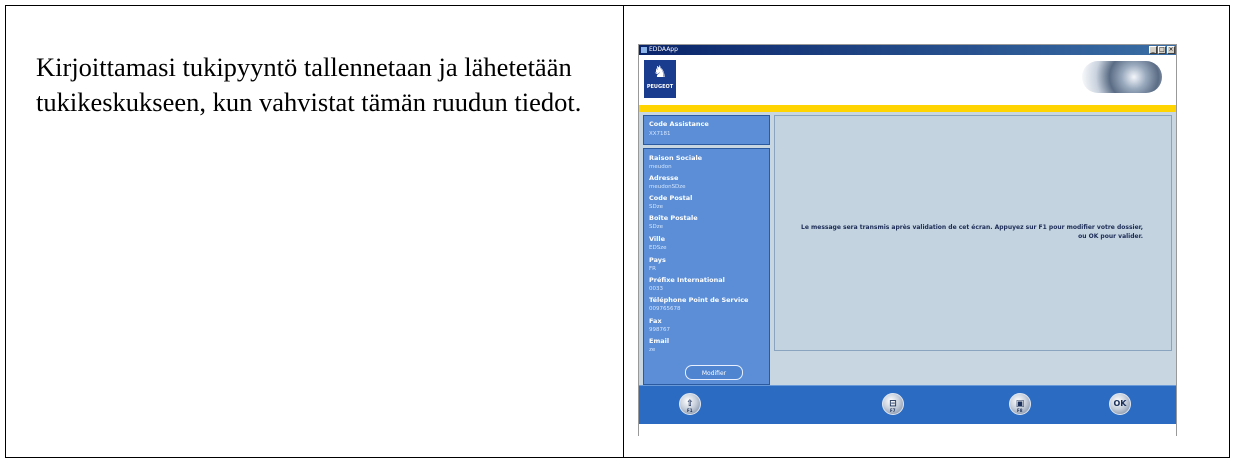  I want to click on field-label: Adresse, so click(664, 178).